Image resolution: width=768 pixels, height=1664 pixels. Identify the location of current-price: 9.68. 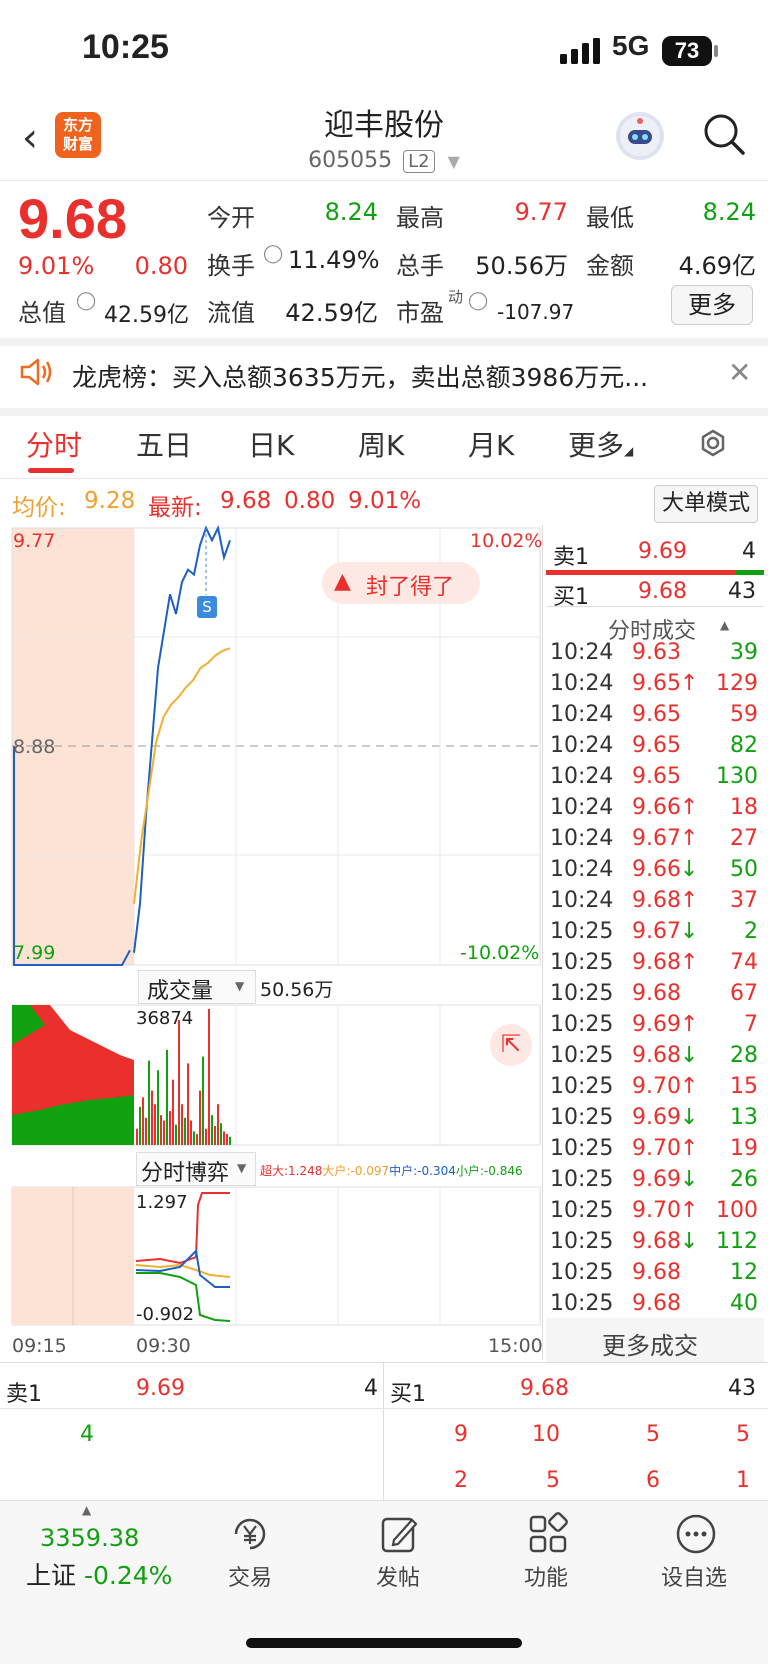
(72, 218).